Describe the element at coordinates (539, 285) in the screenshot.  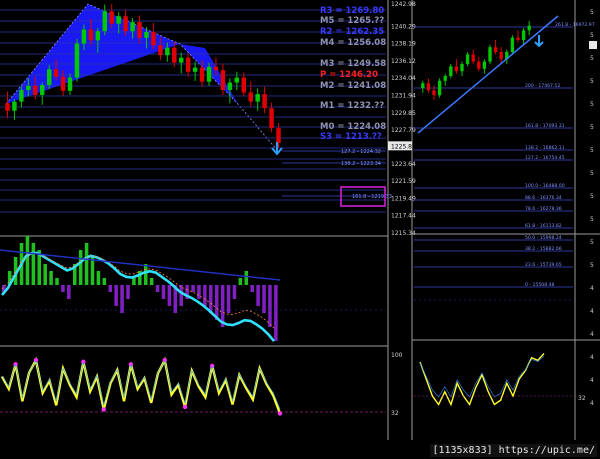
I see `fib-level-label: 0 - 15508.48` at that location.